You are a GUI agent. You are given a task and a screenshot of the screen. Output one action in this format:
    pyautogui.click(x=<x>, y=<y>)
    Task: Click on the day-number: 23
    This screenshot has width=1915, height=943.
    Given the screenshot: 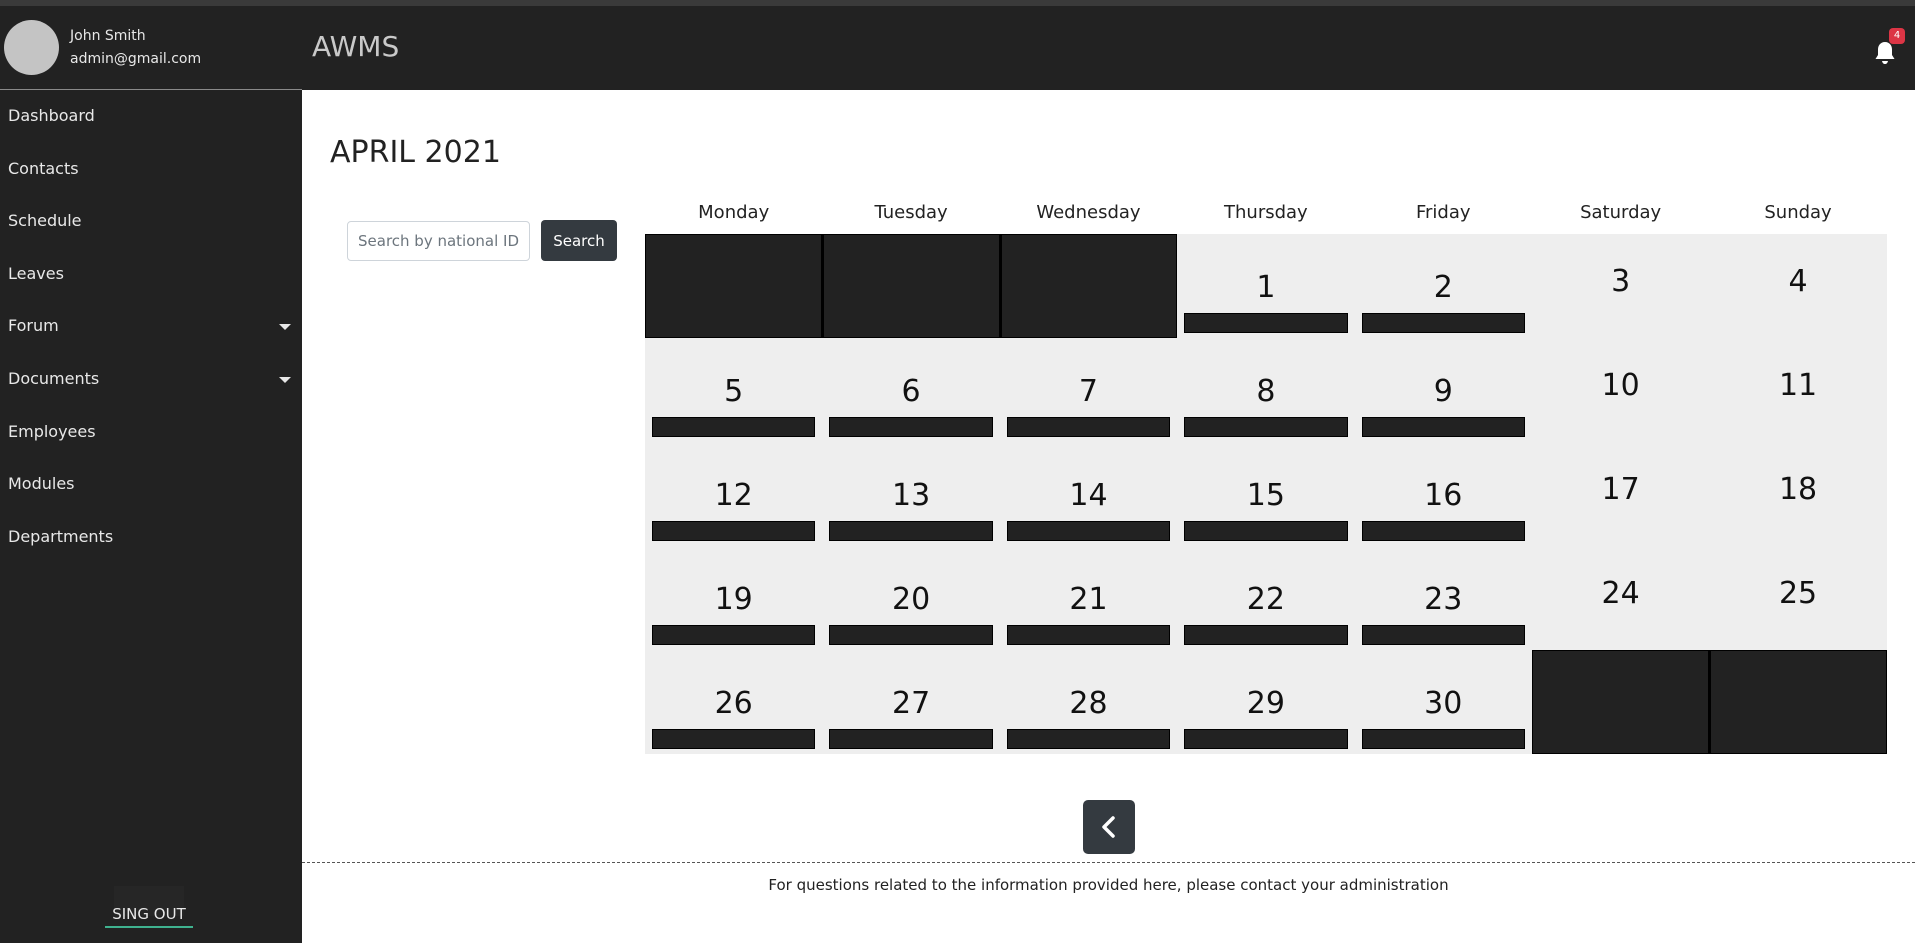 What is the action you would take?
    pyautogui.click(x=1443, y=599)
    